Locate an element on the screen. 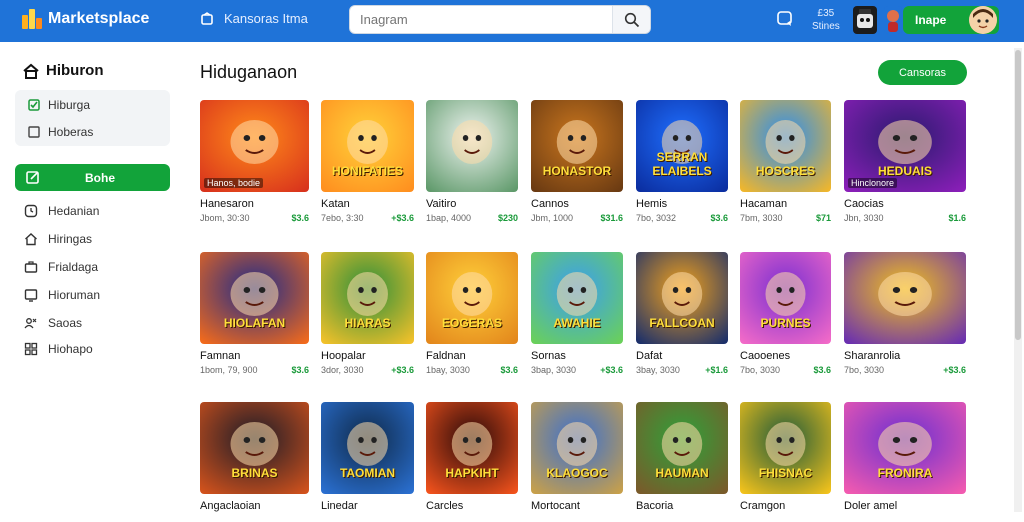 The width and height of the screenshot is (1024, 522). sidebar-item-hioruman: Hioruman is located at coordinates (62, 295).